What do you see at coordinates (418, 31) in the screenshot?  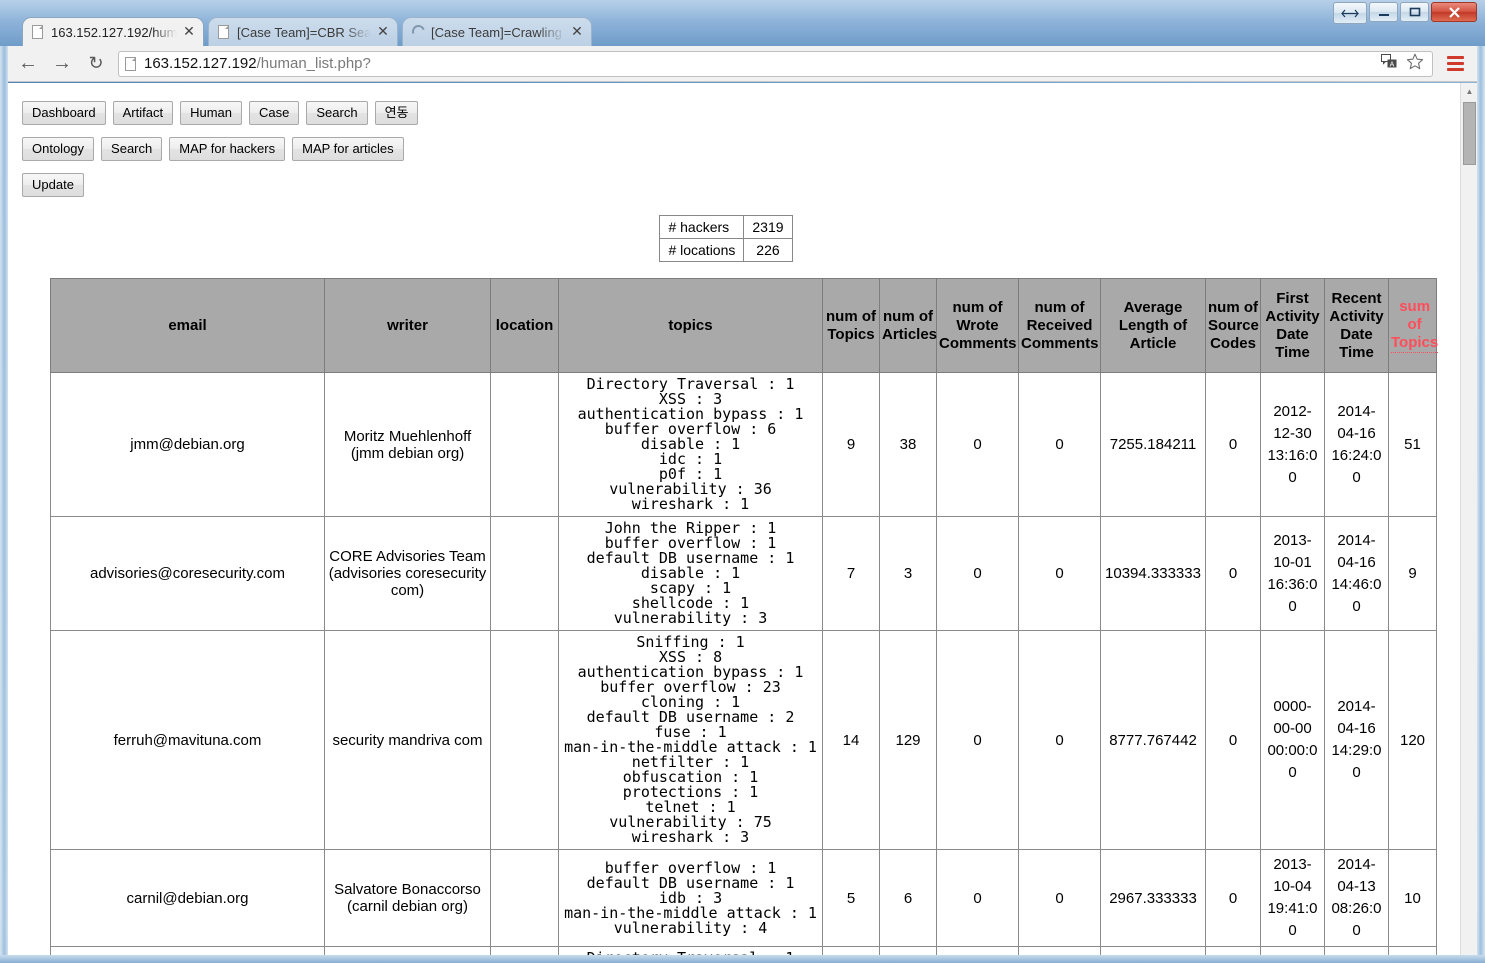 I see `spinner-icon` at bounding box center [418, 31].